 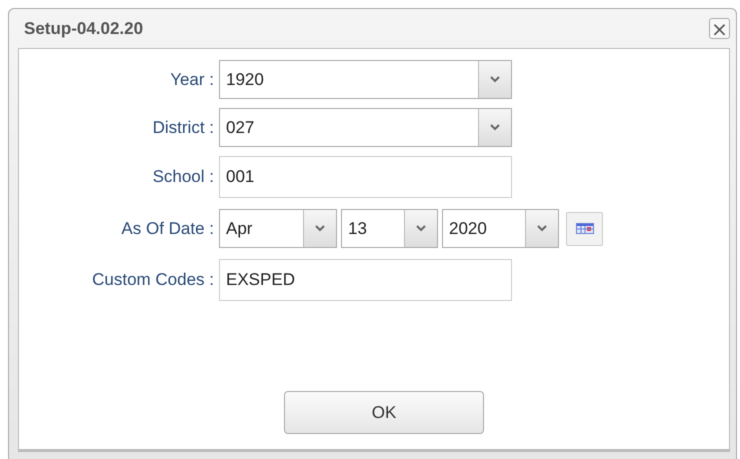 I want to click on close-button: ×, so click(x=719, y=28).